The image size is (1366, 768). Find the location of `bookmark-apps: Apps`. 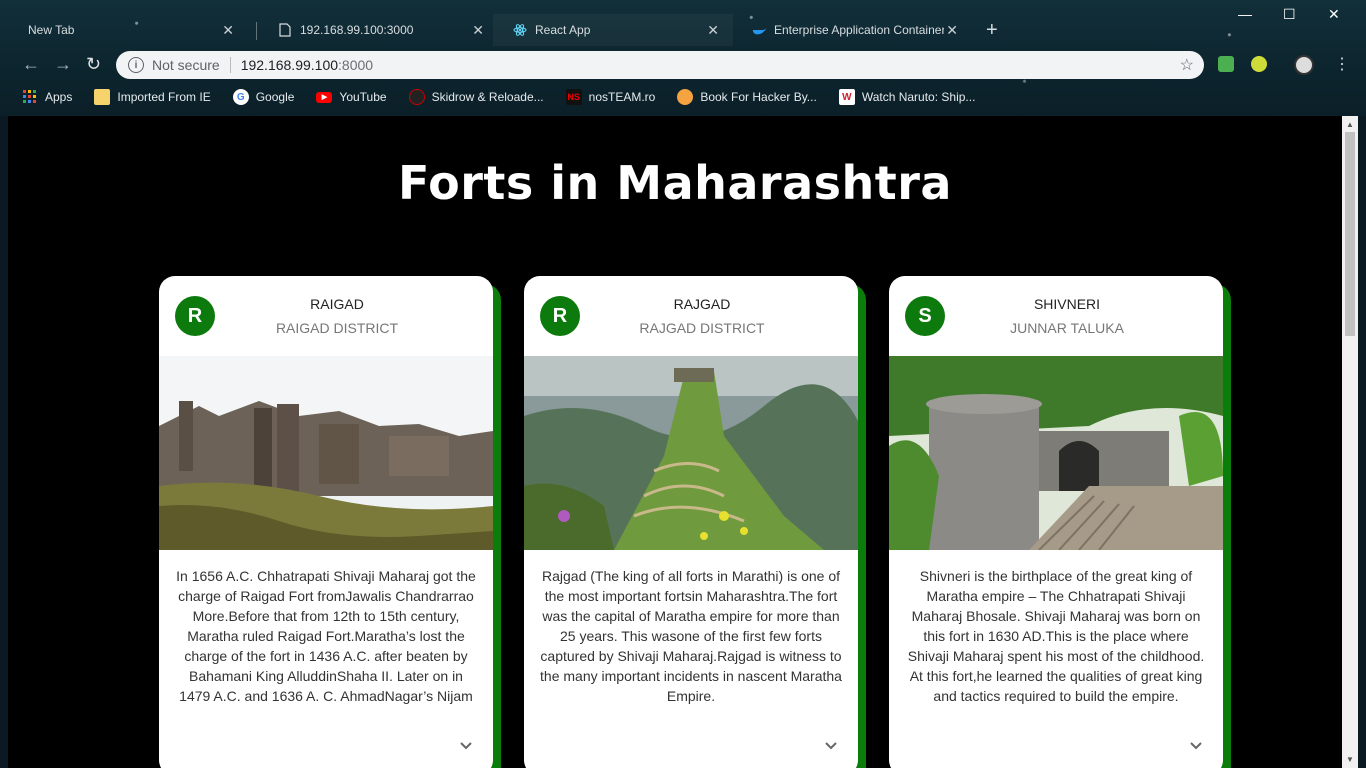

bookmark-apps: Apps is located at coordinates (47, 97).